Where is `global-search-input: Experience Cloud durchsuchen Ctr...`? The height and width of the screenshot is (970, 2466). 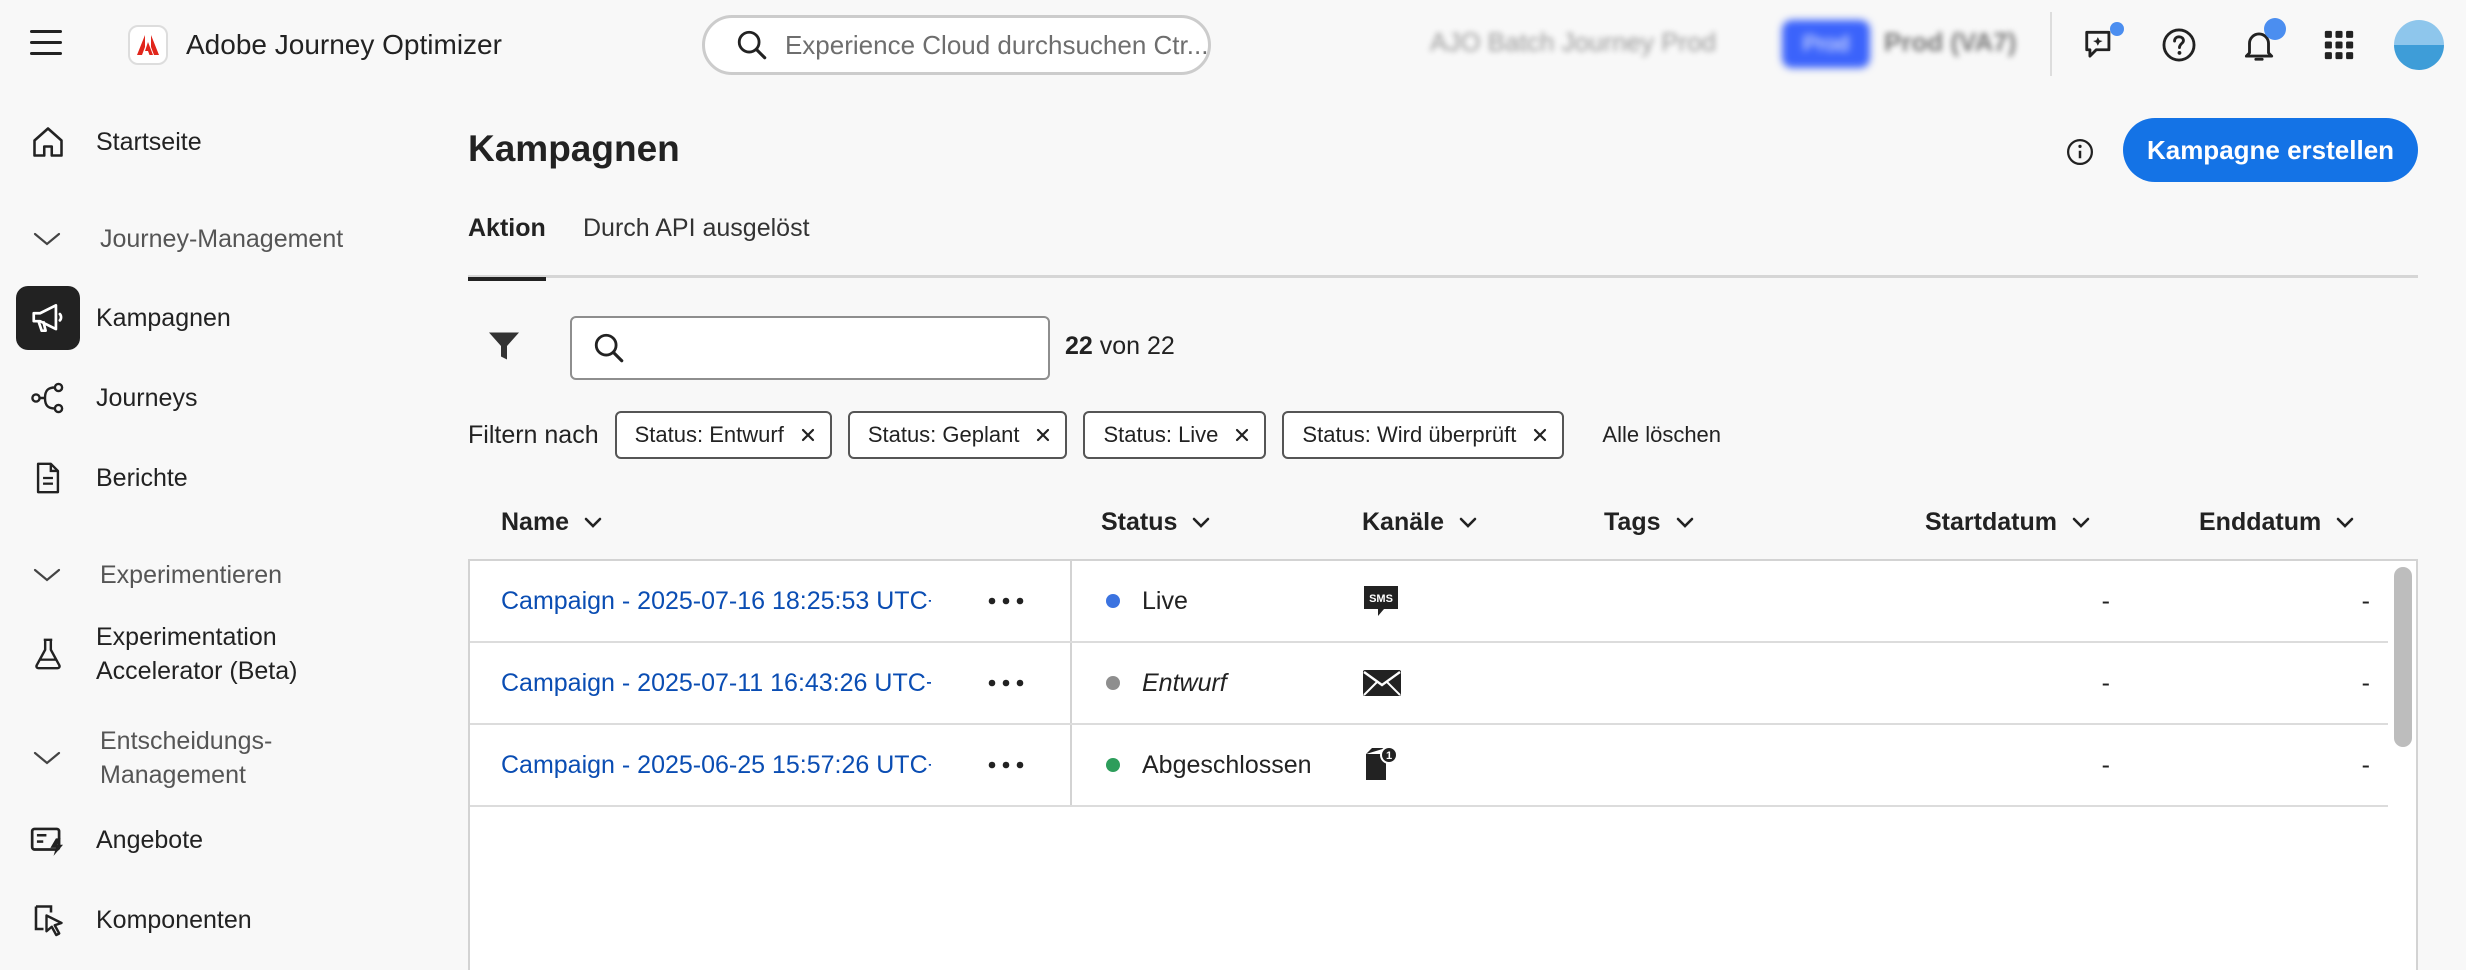
global-search-input: Experience Cloud durchsuchen Ctr... is located at coordinates (956, 45).